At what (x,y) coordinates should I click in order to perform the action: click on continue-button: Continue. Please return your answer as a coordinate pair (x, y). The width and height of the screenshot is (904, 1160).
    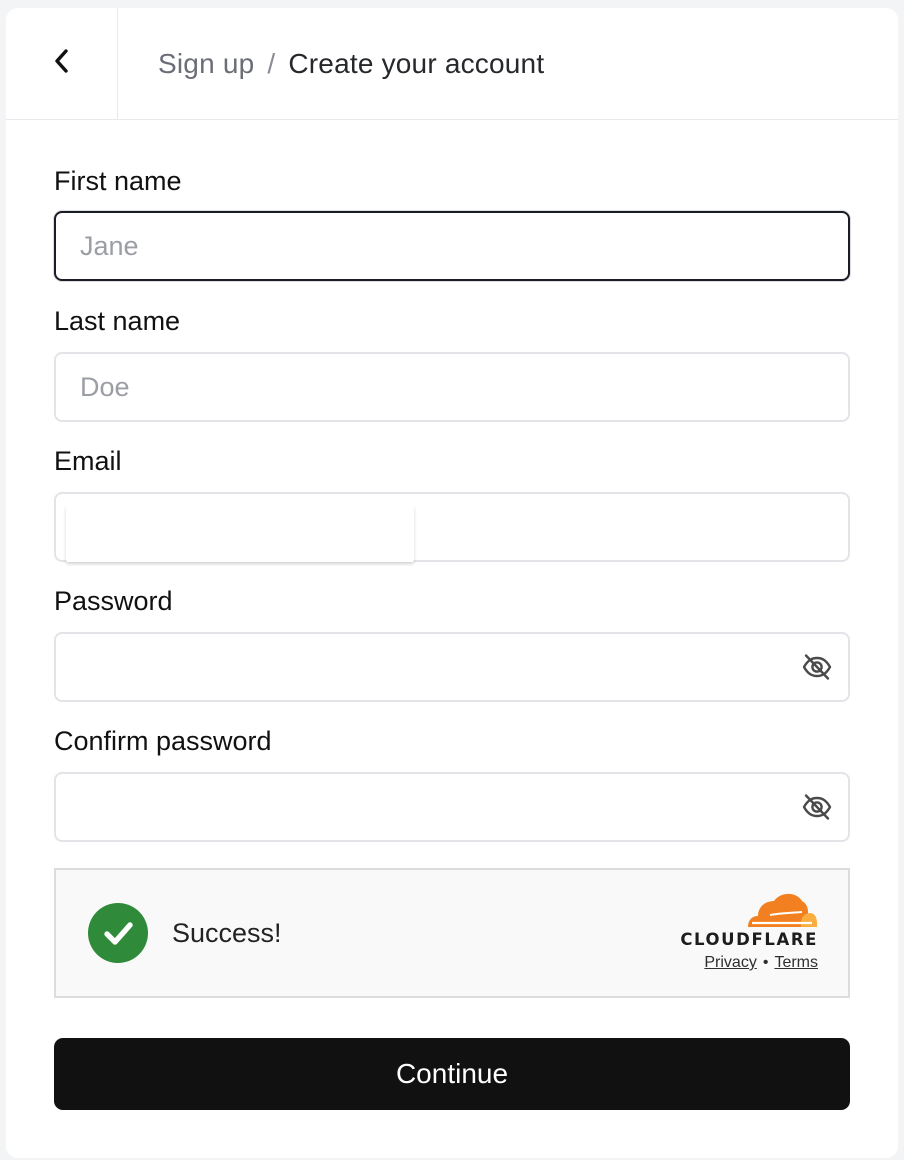
    Looking at the image, I should click on (452, 1074).